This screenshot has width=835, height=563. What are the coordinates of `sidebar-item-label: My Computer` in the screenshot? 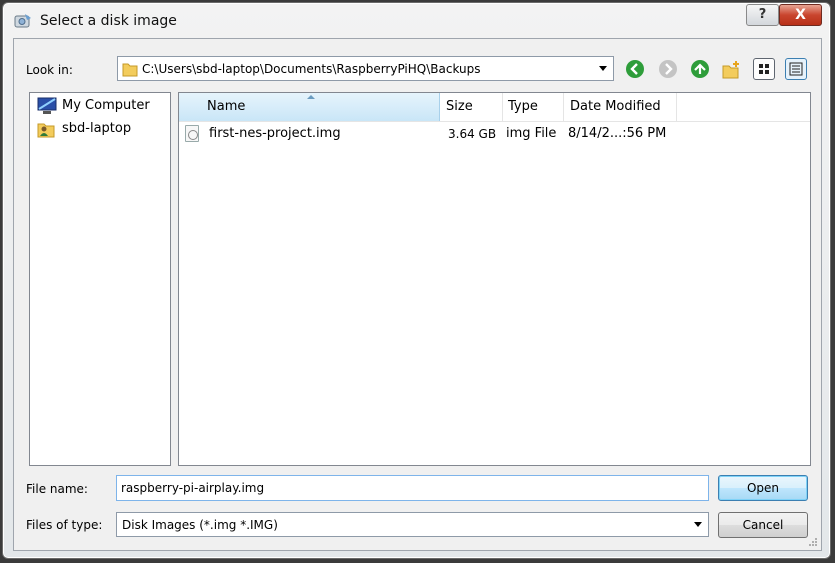 It's located at (106, 105).